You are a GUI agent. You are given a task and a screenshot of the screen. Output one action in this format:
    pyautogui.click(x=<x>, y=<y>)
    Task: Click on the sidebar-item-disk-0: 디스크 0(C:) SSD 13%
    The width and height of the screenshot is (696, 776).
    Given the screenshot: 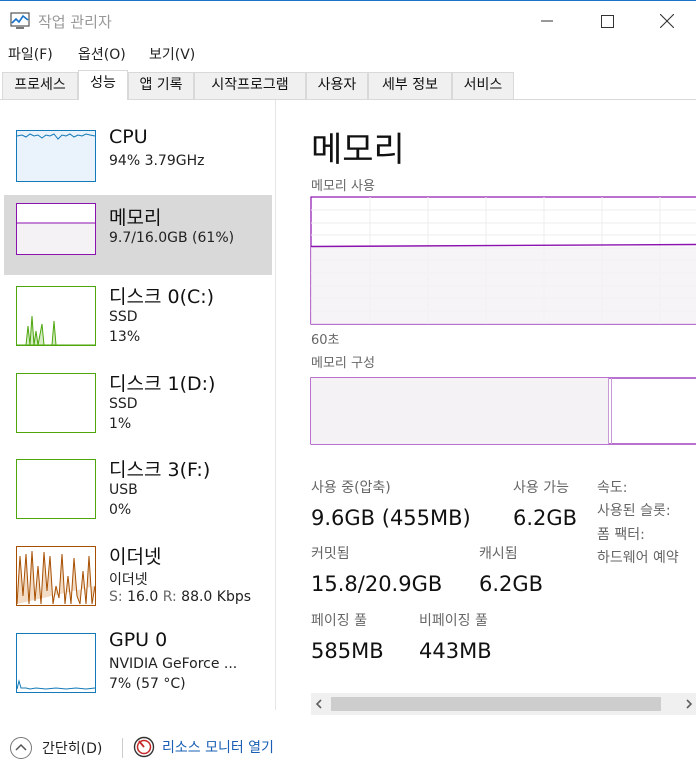 What is the action you would take?
    pyautogui.click(x=138, y=320)
    